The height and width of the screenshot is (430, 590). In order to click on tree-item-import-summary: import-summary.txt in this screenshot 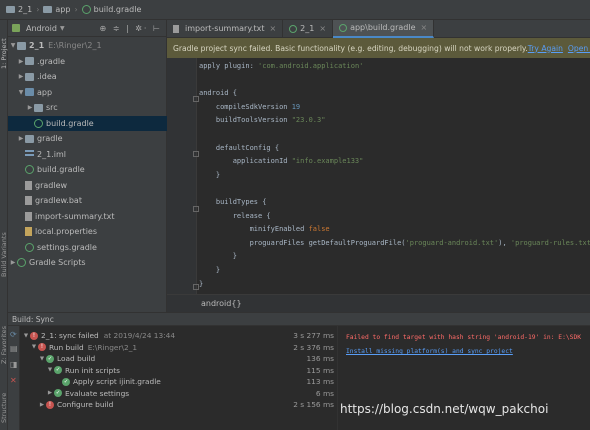, I will do `click(87, 217)`.